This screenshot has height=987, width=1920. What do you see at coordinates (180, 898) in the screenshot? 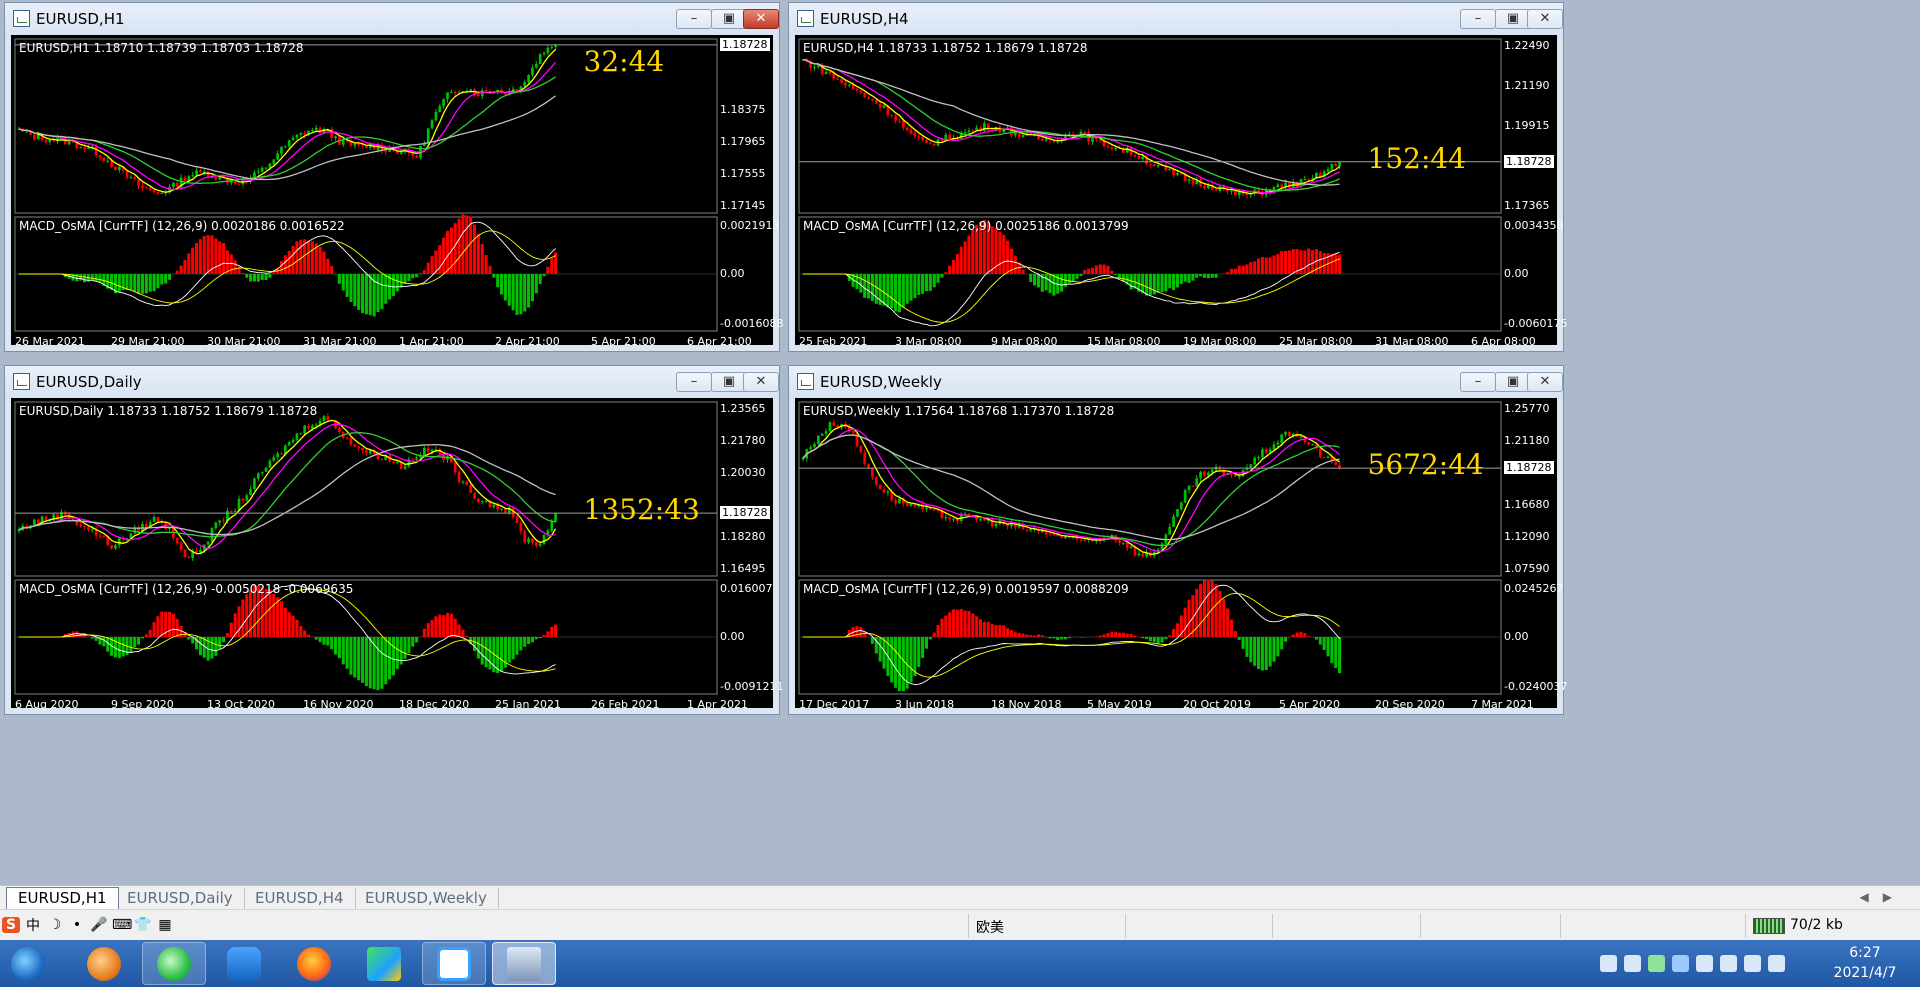
I see `chart-tab: EURUSD,Daily` at bounding box center [180, 898].